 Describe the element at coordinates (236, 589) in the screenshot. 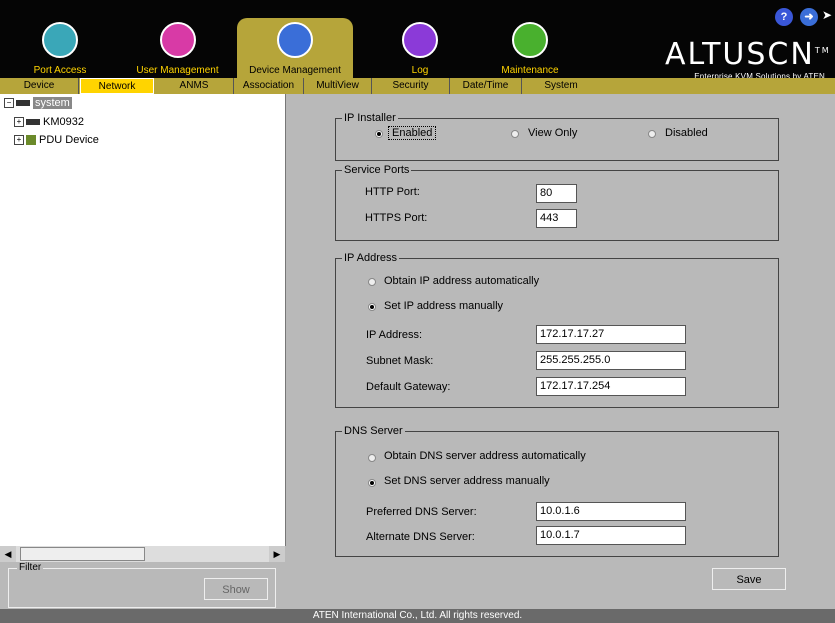

I see `show-button: Show` at that location.